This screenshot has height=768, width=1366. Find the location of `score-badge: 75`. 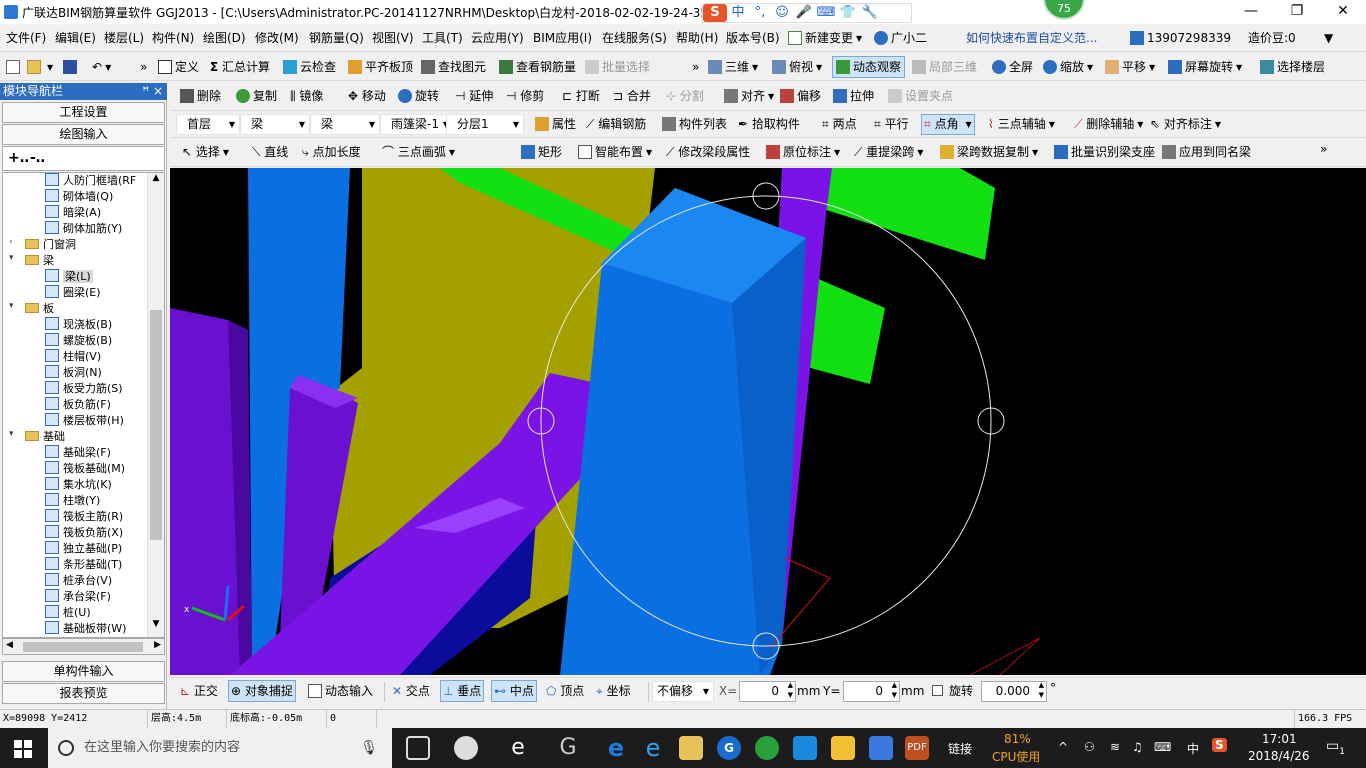

score-badge: 75 is located at coordinates (1064, 10).